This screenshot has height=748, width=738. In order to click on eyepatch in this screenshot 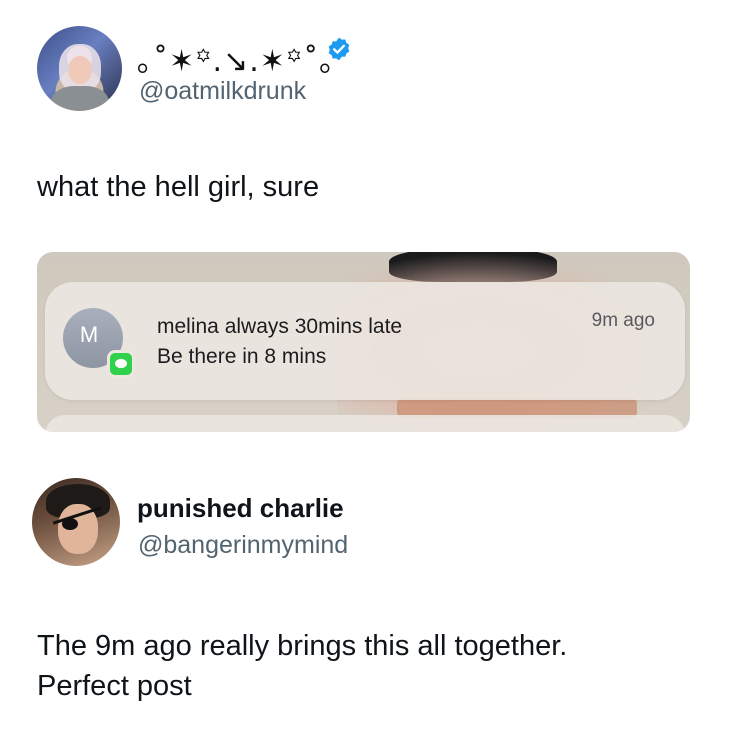, I will do `click(70, 524)`.